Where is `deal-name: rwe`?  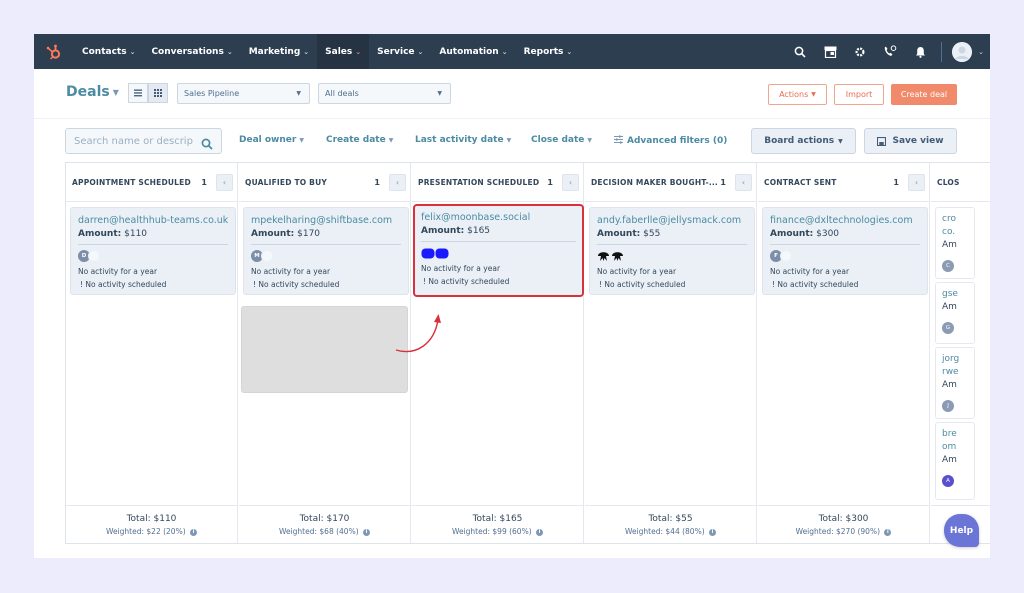 deal-name: rwe is located at coordinates (958, 372).